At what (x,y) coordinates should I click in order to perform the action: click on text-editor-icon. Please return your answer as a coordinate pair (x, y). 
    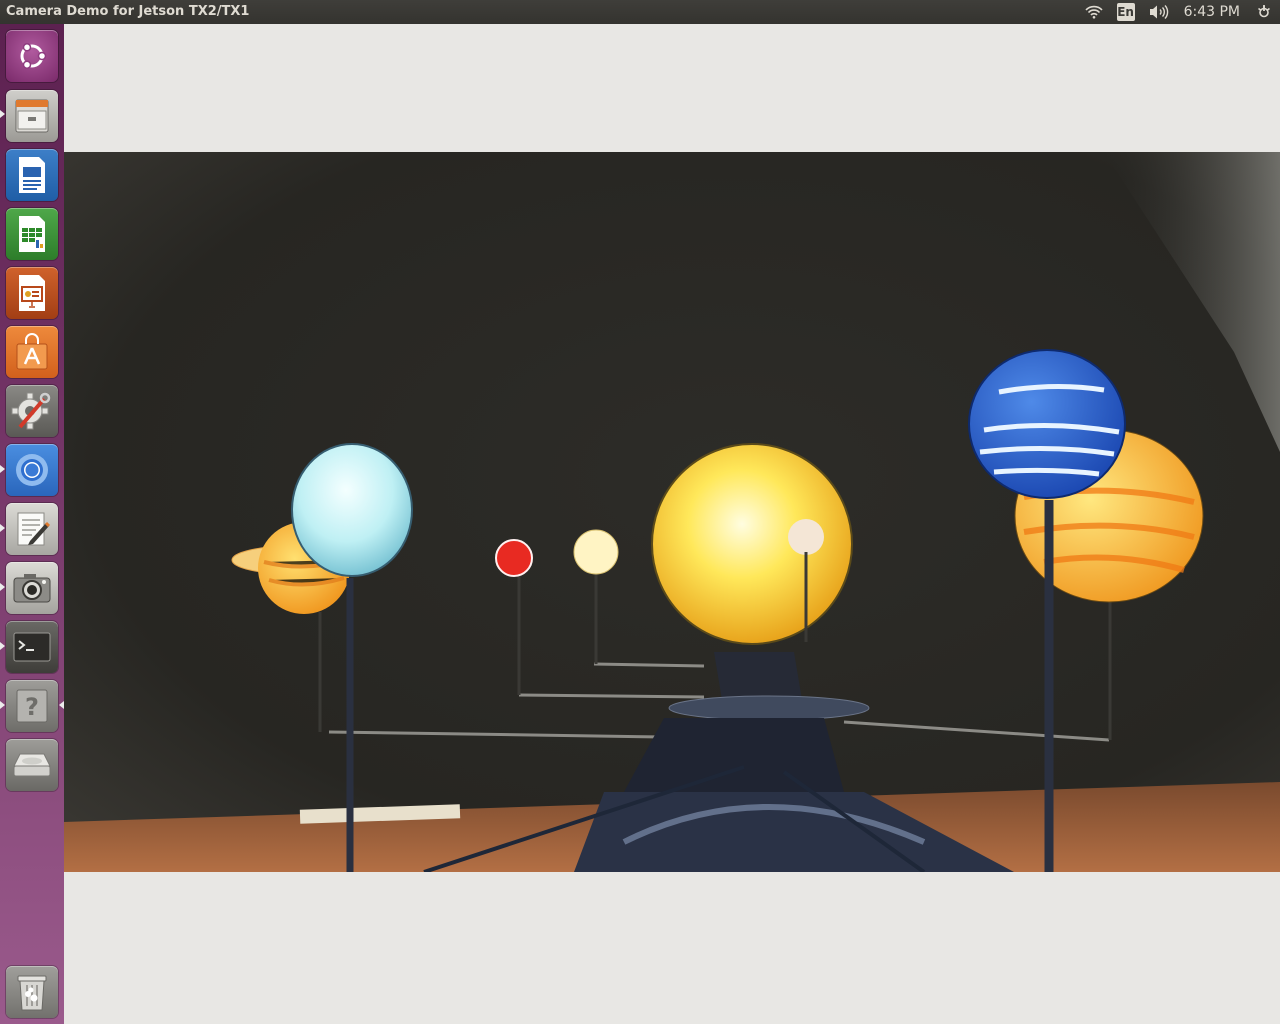
    Looking at the image, I should click on (34, 529).